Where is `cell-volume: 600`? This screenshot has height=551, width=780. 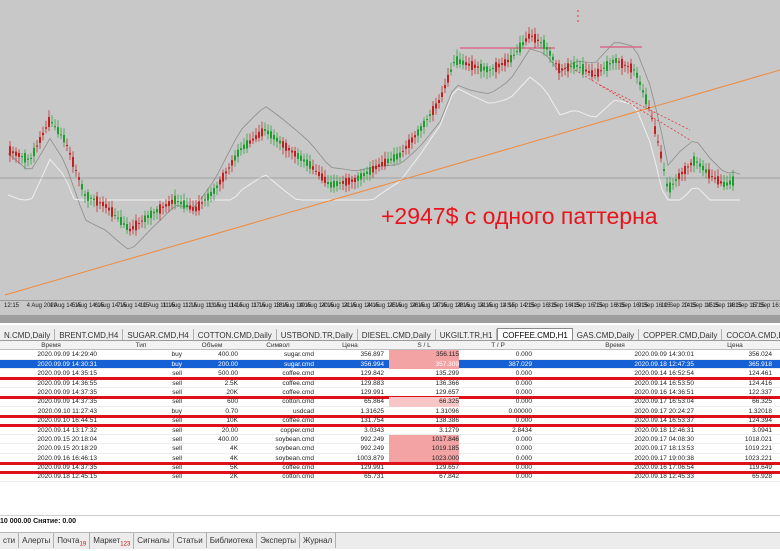 cell-volume: 600 is located at coordinates (232, 402).